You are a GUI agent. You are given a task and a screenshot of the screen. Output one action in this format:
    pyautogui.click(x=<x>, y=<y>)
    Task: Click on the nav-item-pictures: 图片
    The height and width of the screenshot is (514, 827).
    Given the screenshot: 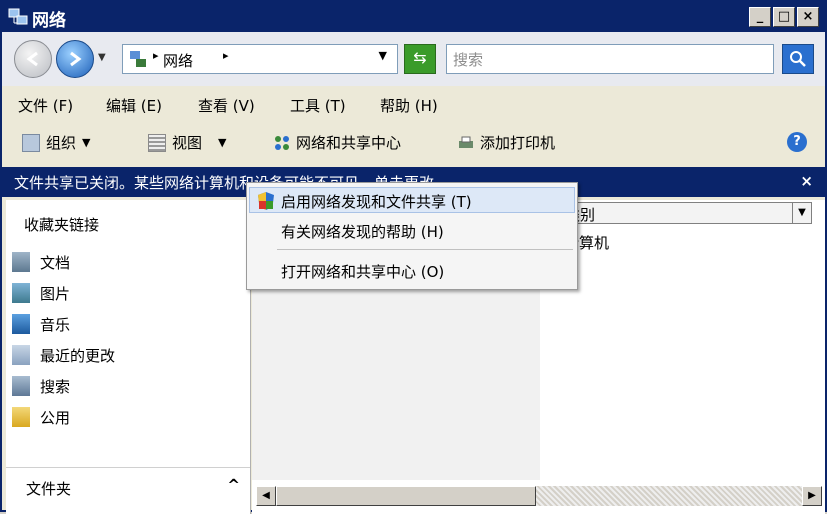 What is the action you would take?
    pyautogui.click(x=122, y=293)
    